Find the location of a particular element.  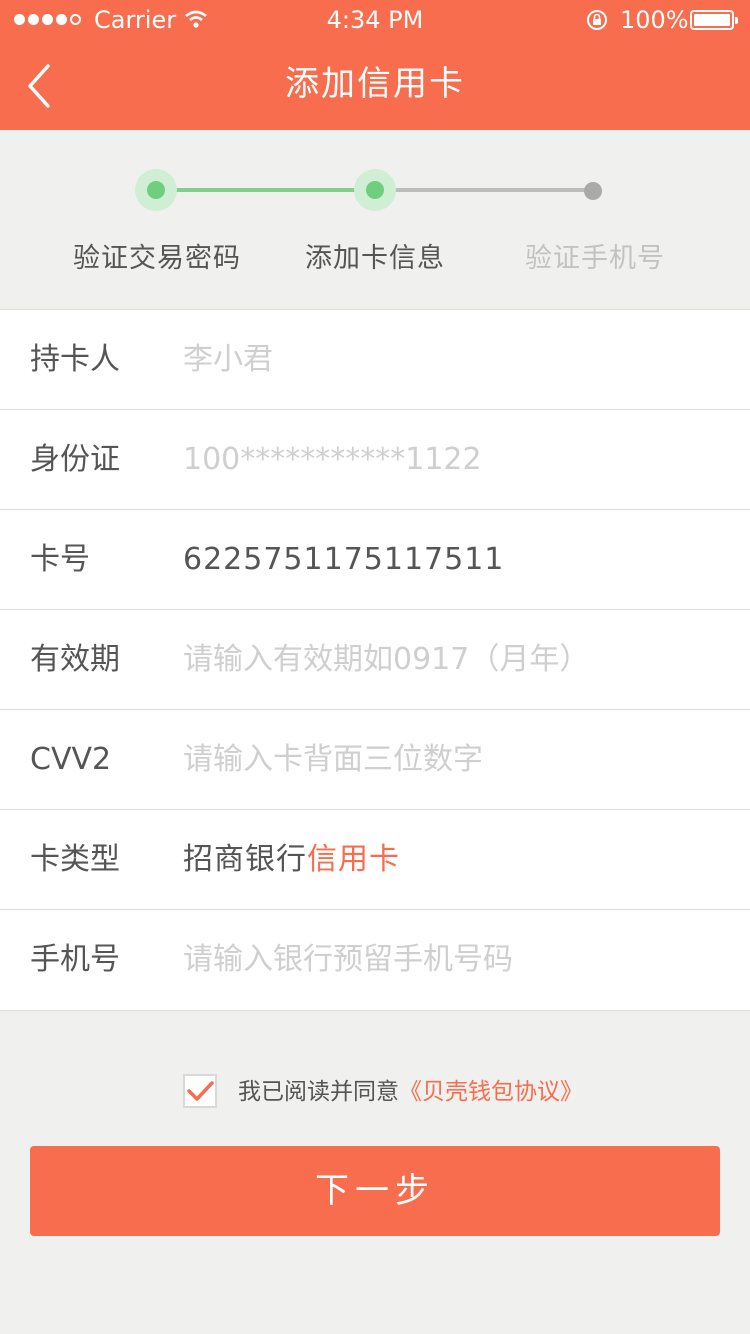

phone-row: 手机号 请输入银行预留手机号码 is located at coordinates (375, 960).